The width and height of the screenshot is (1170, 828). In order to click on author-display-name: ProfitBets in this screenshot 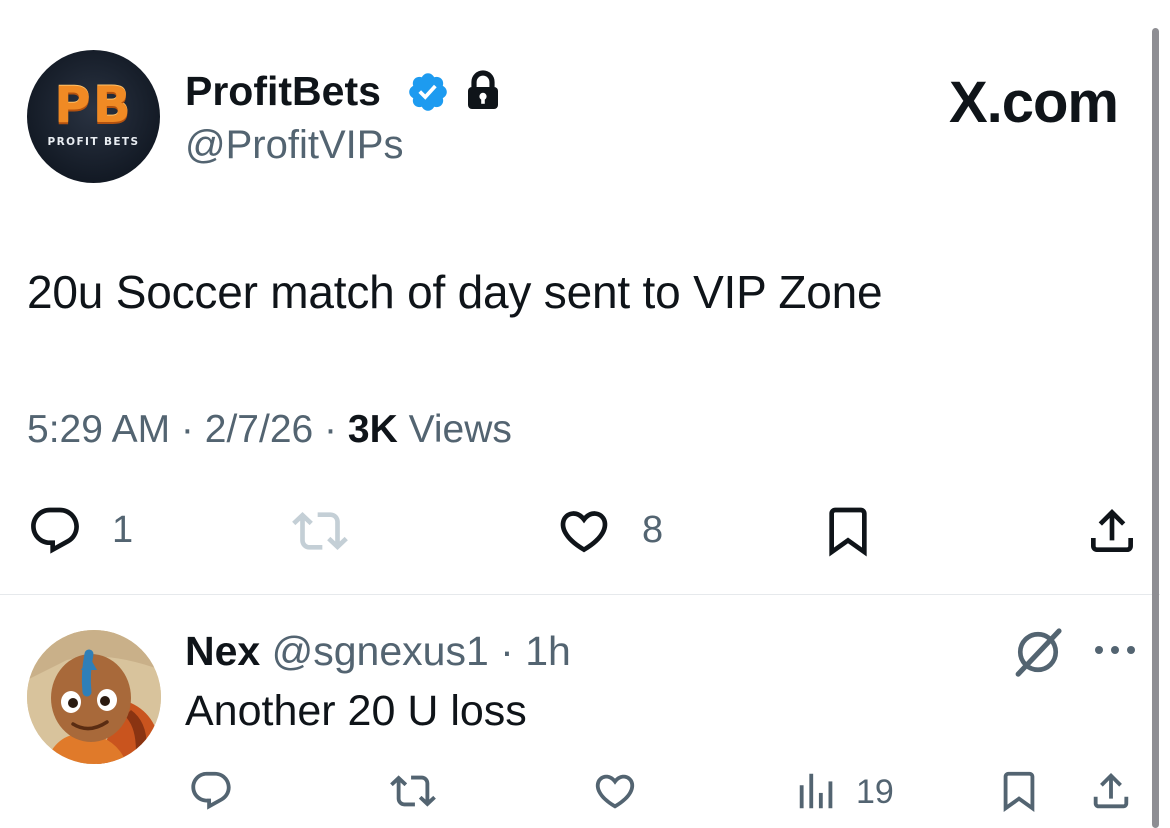, I will do `click(283, 91)`.